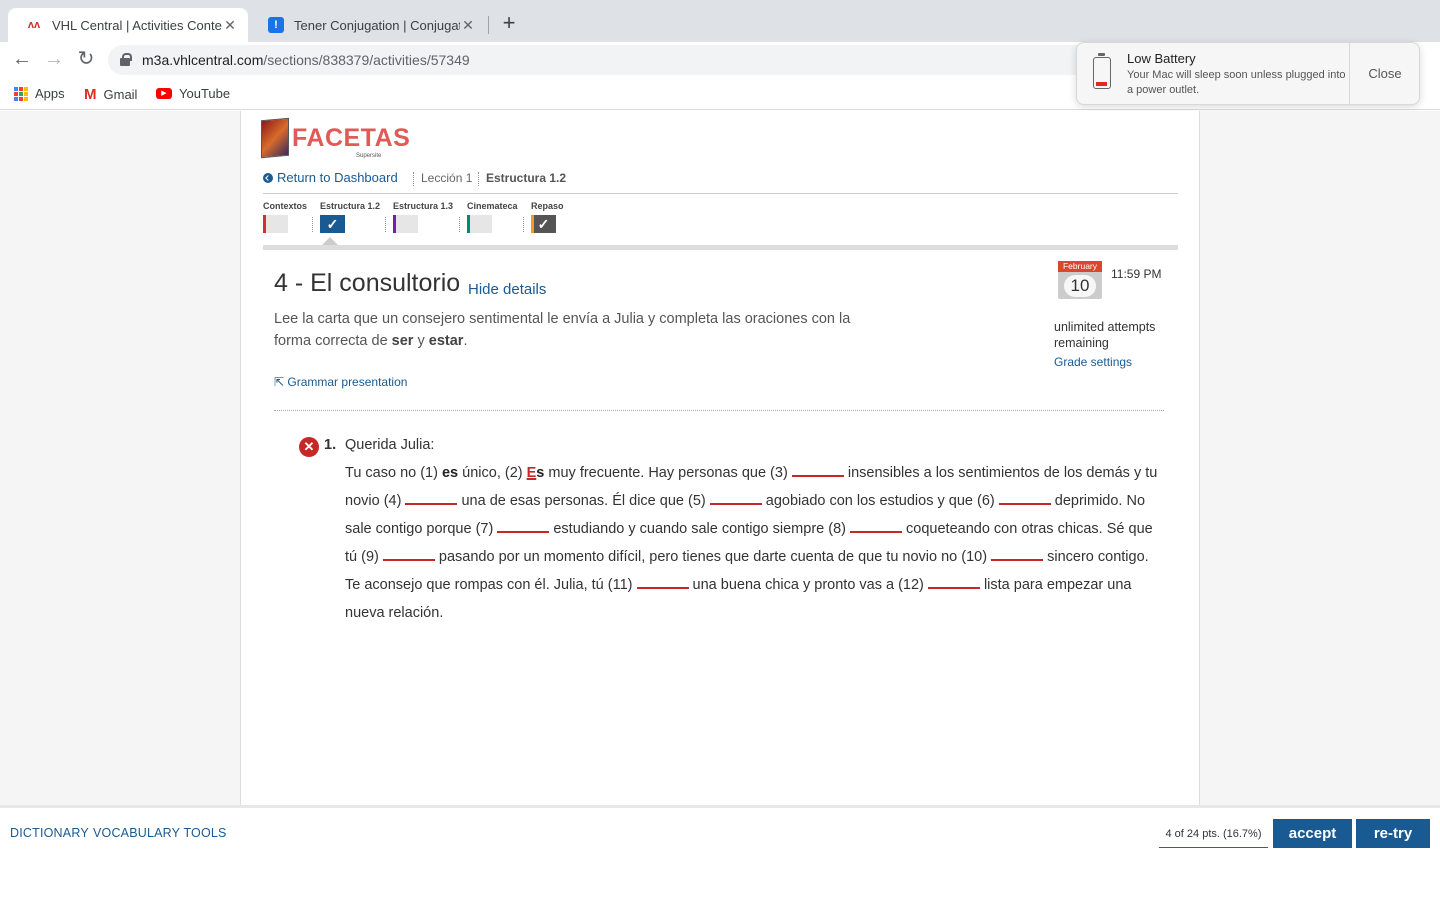 This screenshot has height=900, width=1440. Describe the element at coordinates (276, 25) in the screenshot. I see `info-icon: !` at that location.